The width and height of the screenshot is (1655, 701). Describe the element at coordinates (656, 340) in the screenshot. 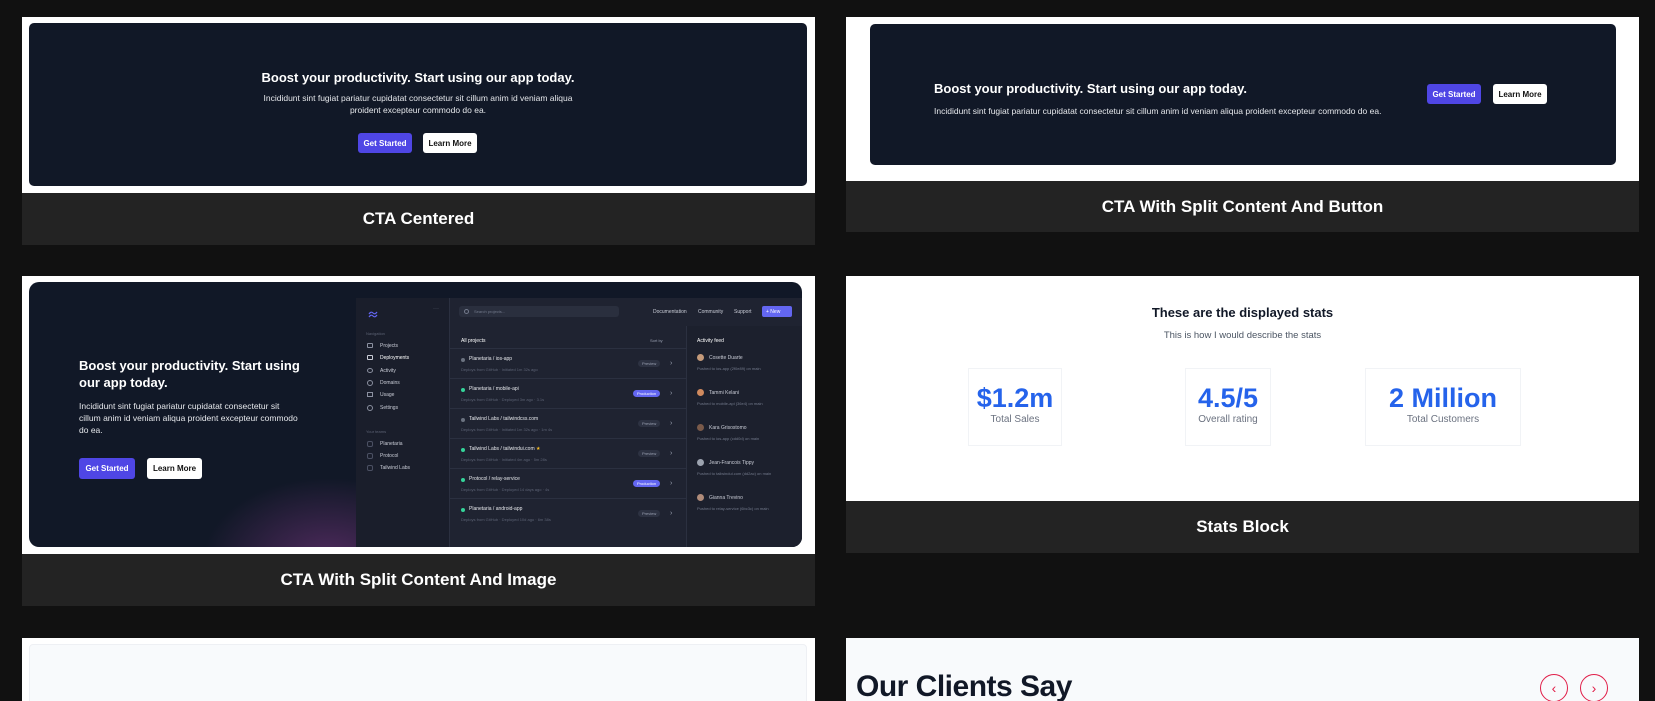

I see `sort-by-button: Sort by` at that location.